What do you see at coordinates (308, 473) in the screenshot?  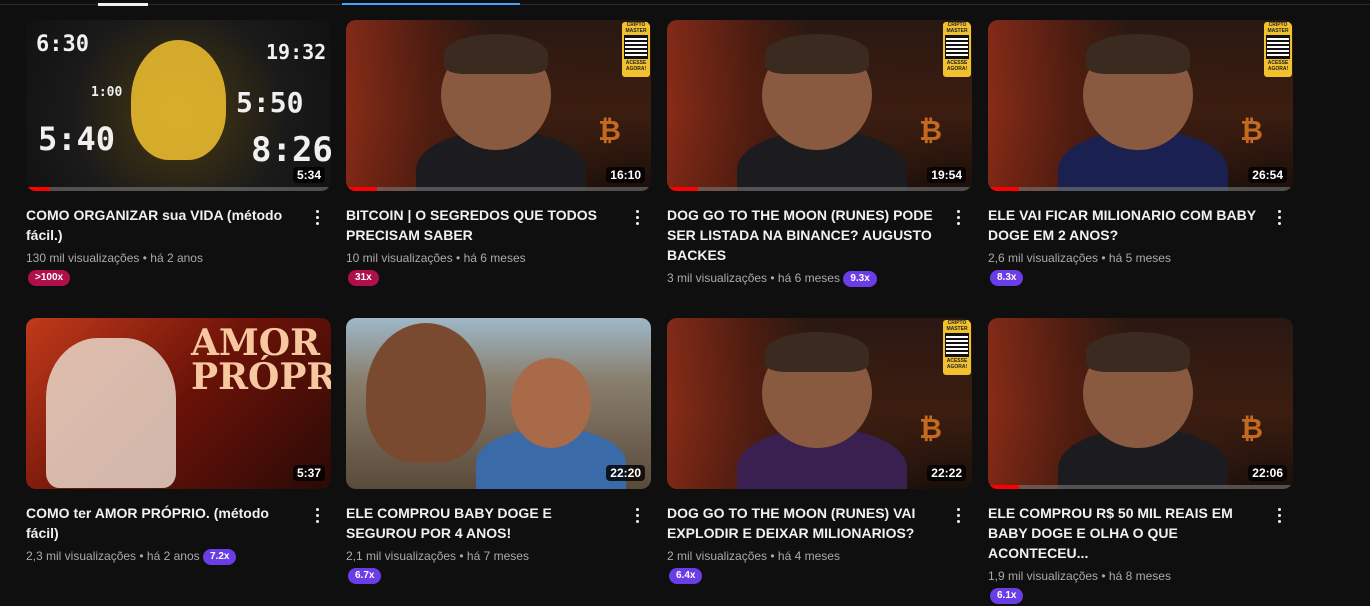 I see `duration-badge: 5:37` at bounding box center [308, 473].